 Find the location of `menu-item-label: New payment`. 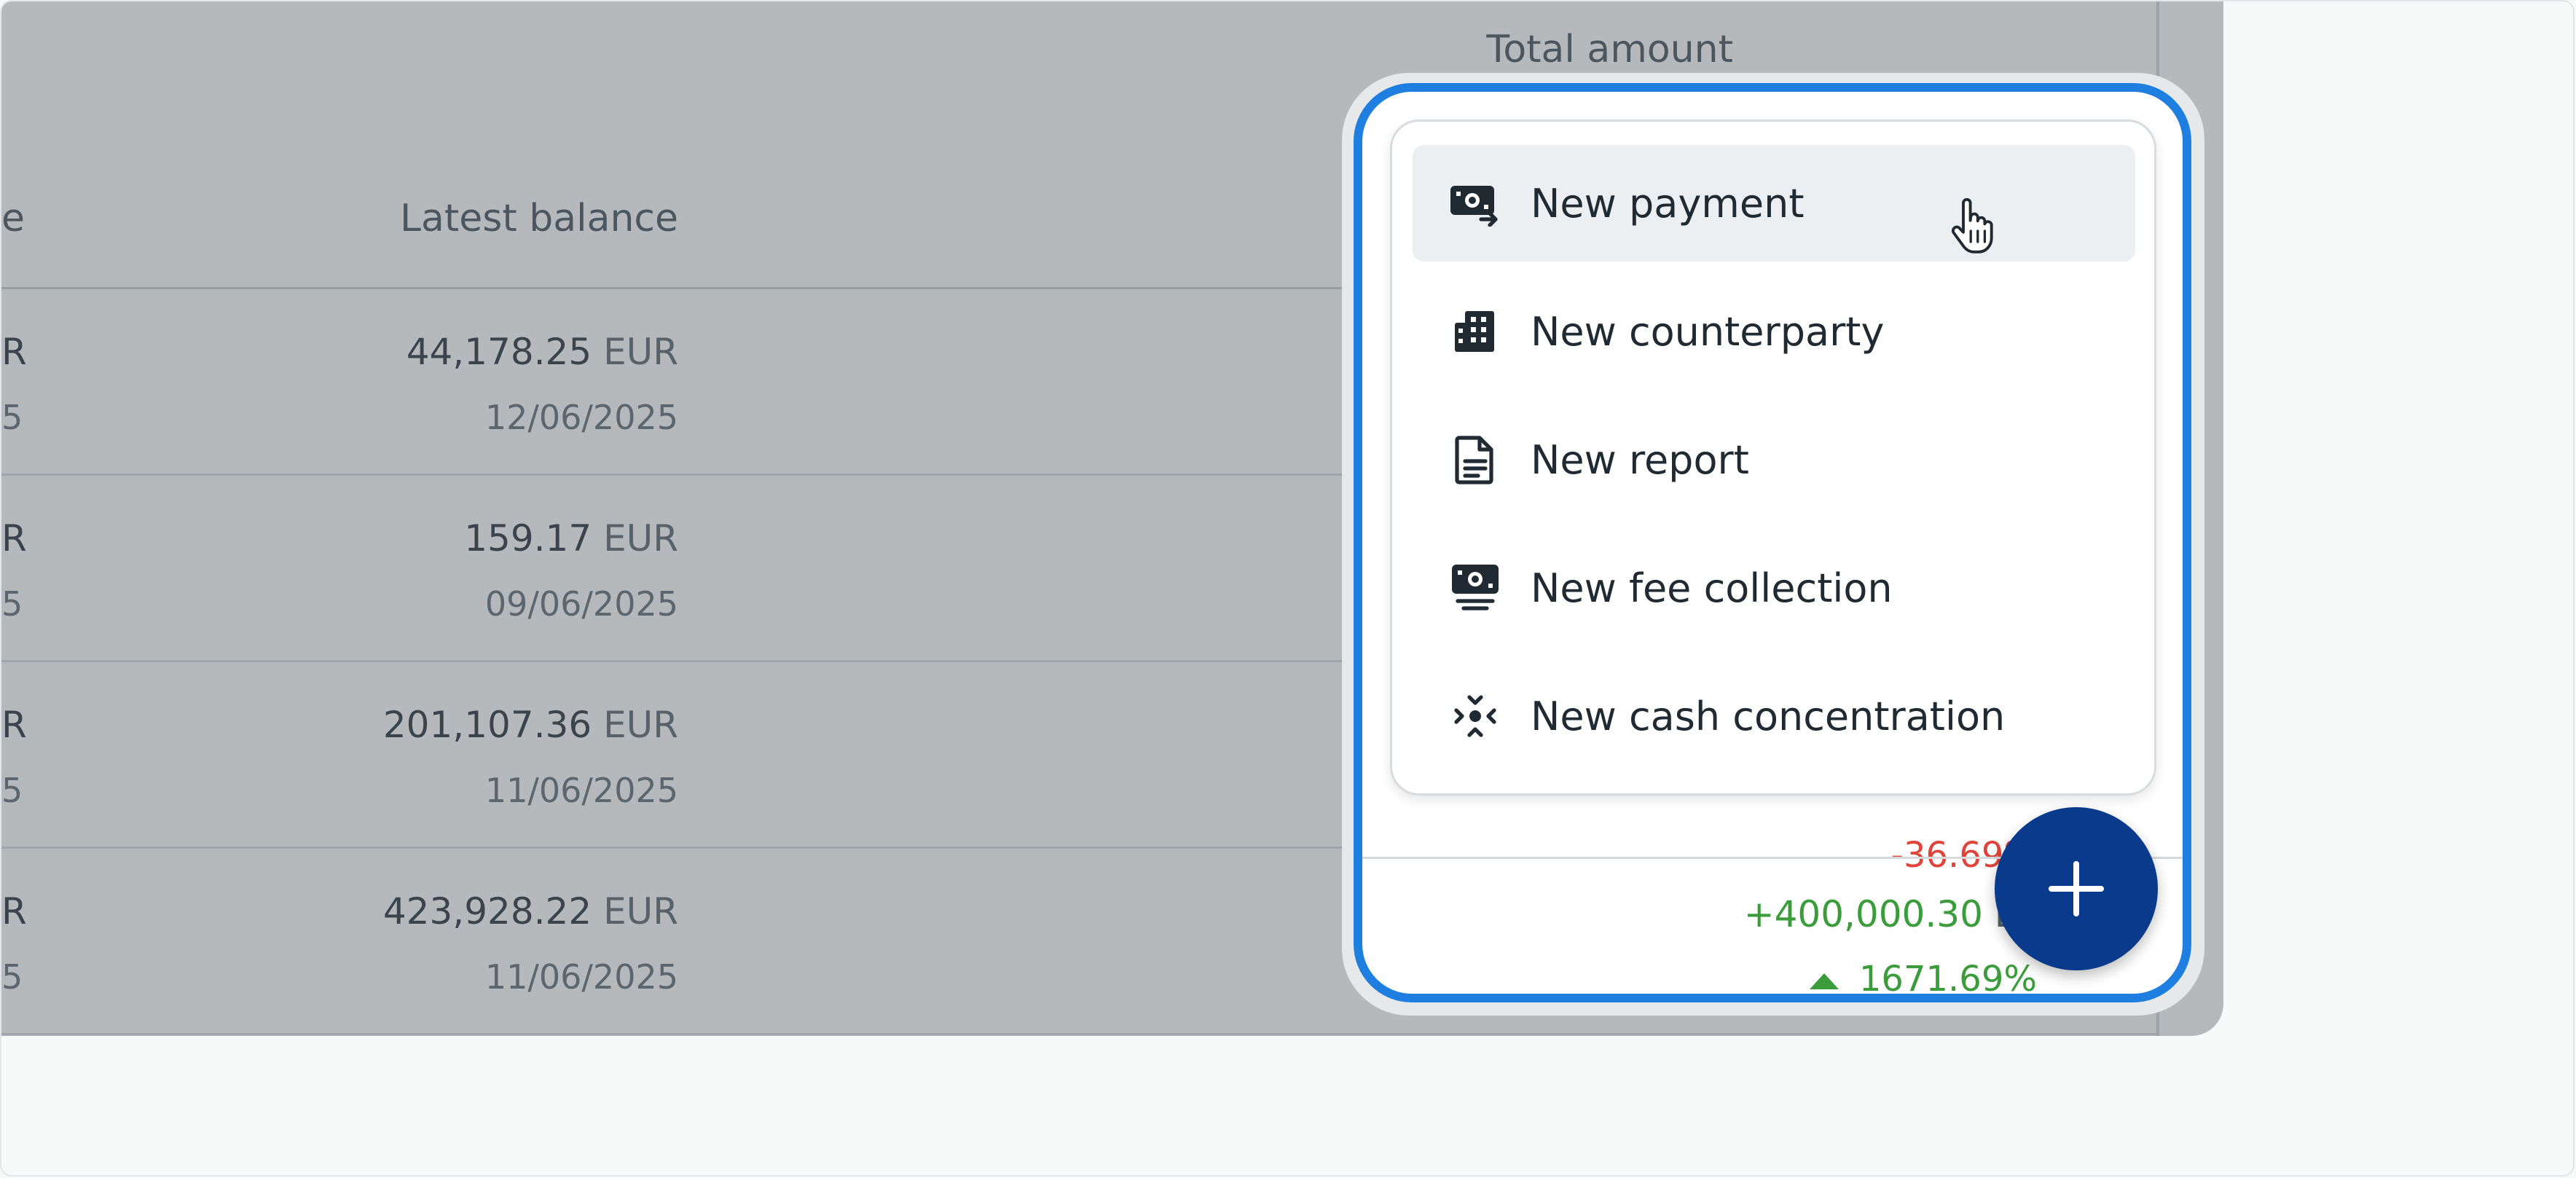

menu-item-label: New payment is located at coordinates (1668, 204).